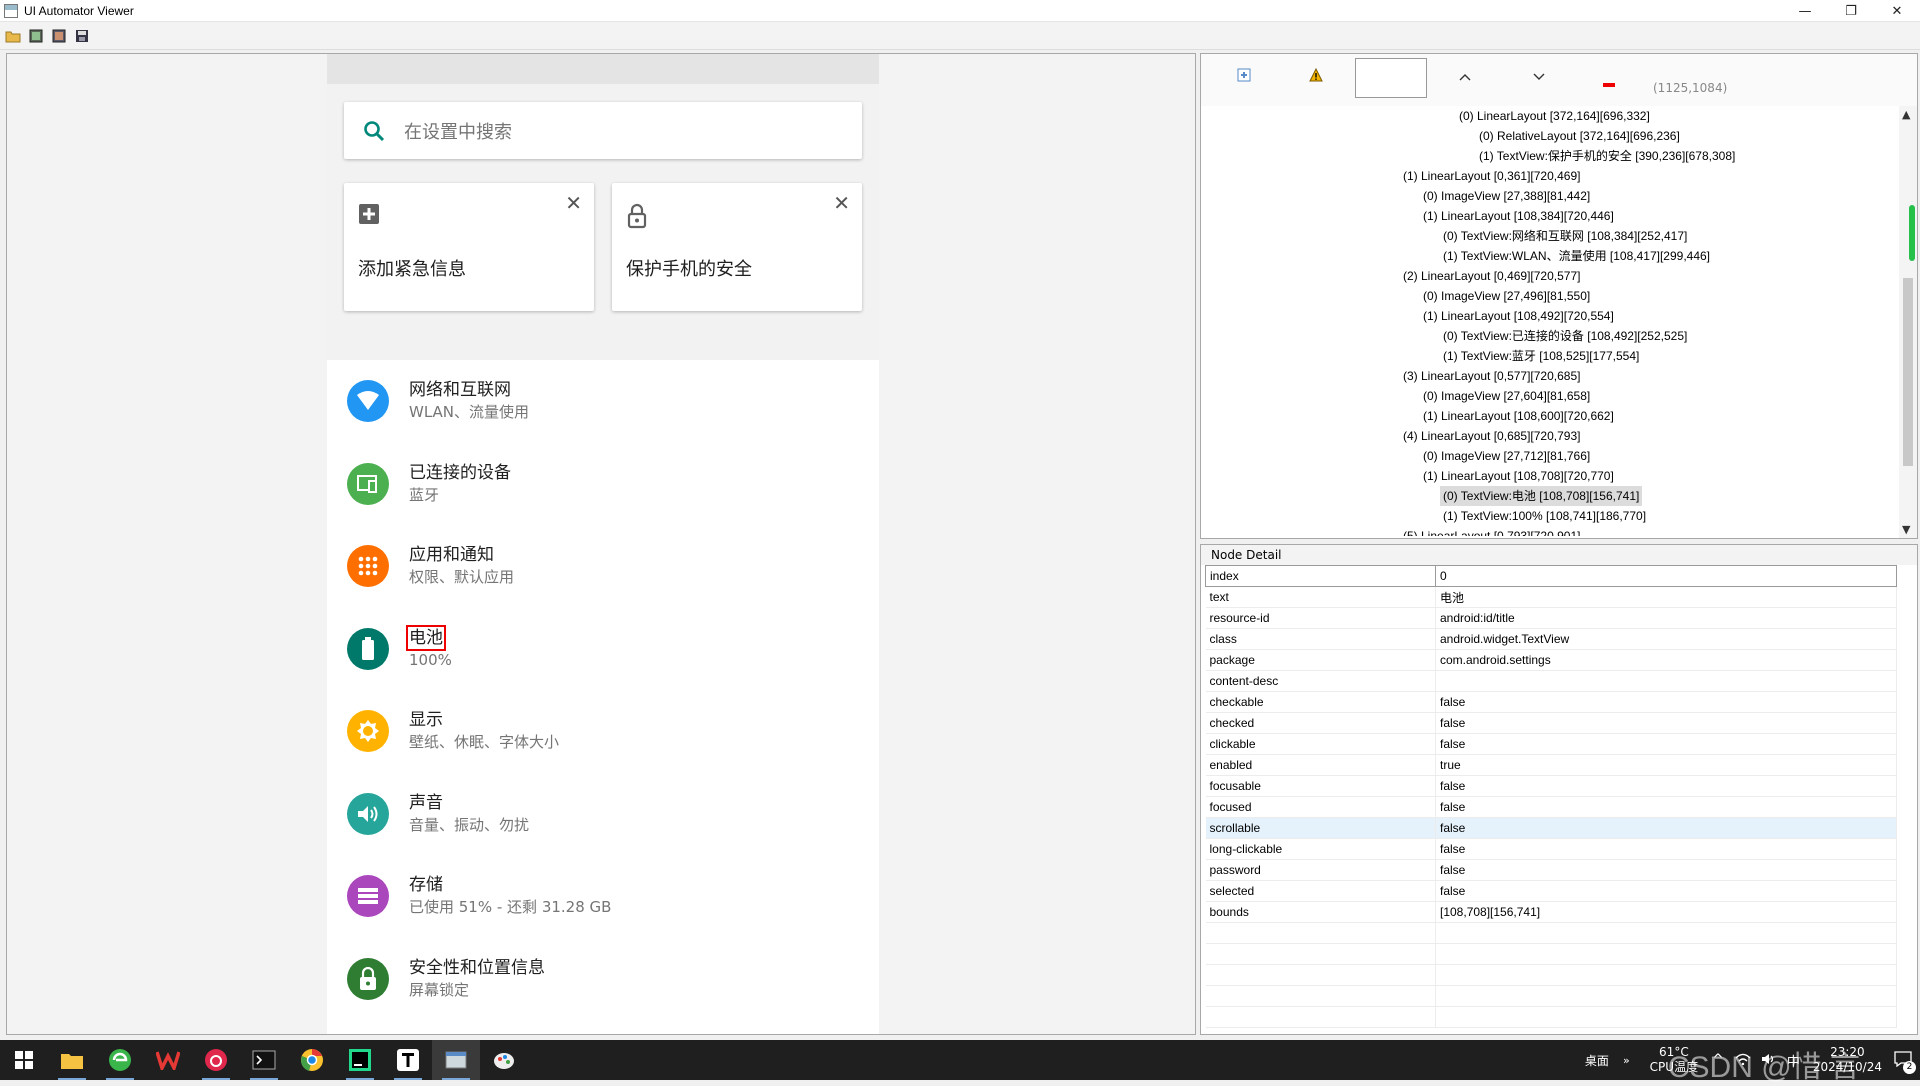  I want to click on settings-item-display: 显示 壁纸、休眠、字体大小, so click(603, 731).